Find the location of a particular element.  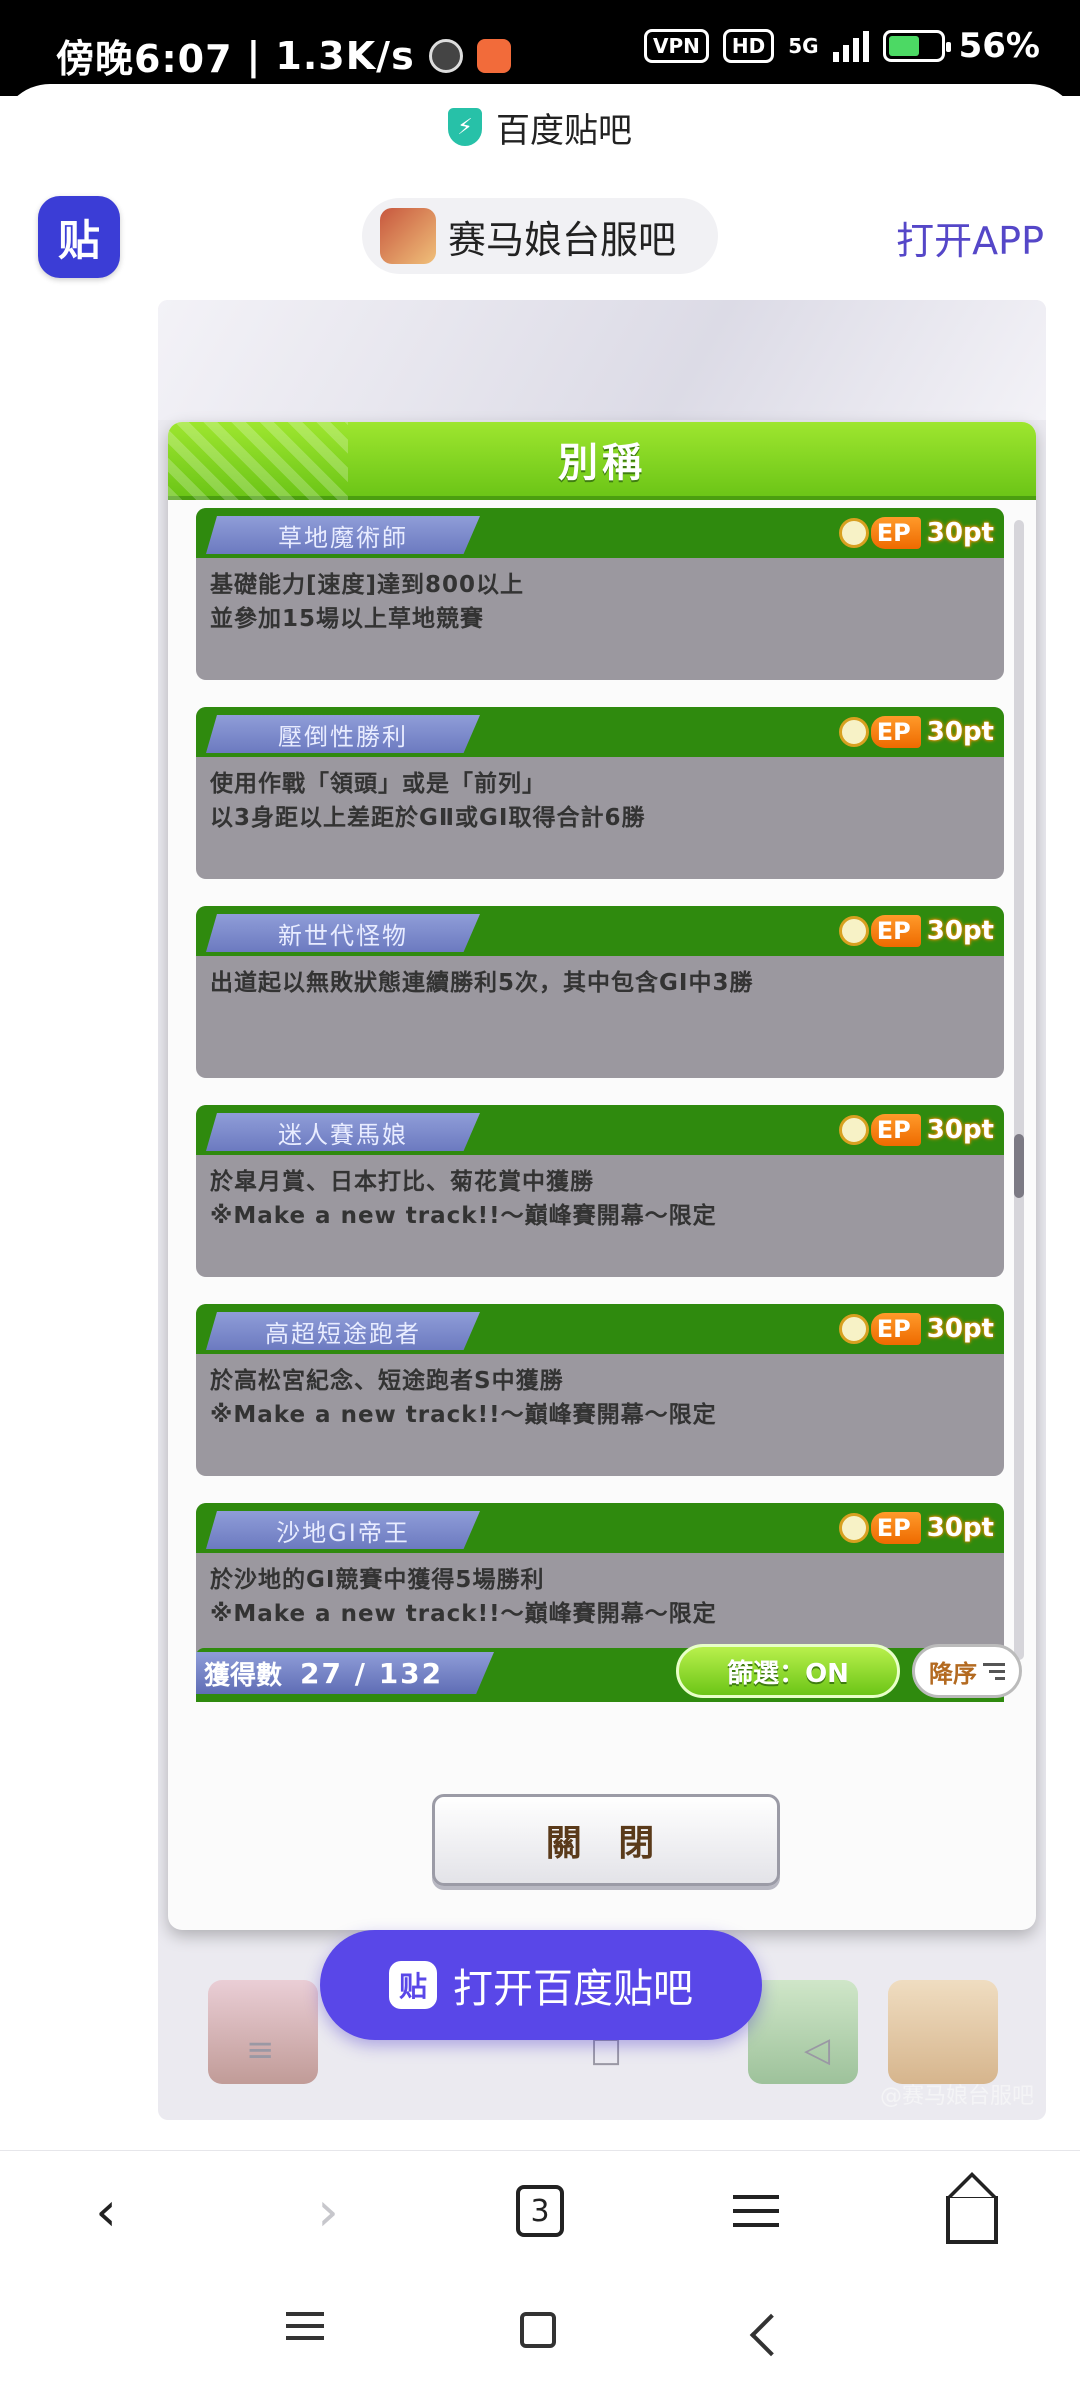

condition-line-1: 於沙地的GⅠ競賽中獲得5場勝利 is located at coordinates (377, 1580).